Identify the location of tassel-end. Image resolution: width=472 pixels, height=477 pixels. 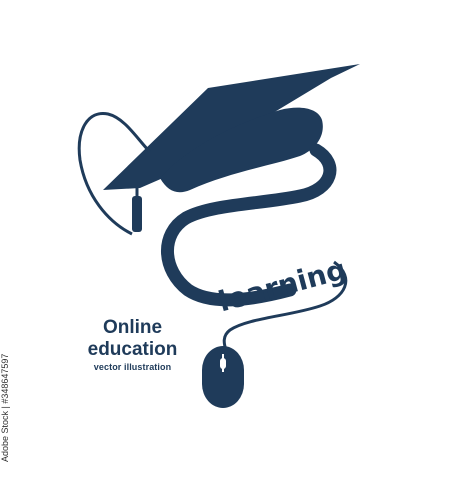
(137, 214).